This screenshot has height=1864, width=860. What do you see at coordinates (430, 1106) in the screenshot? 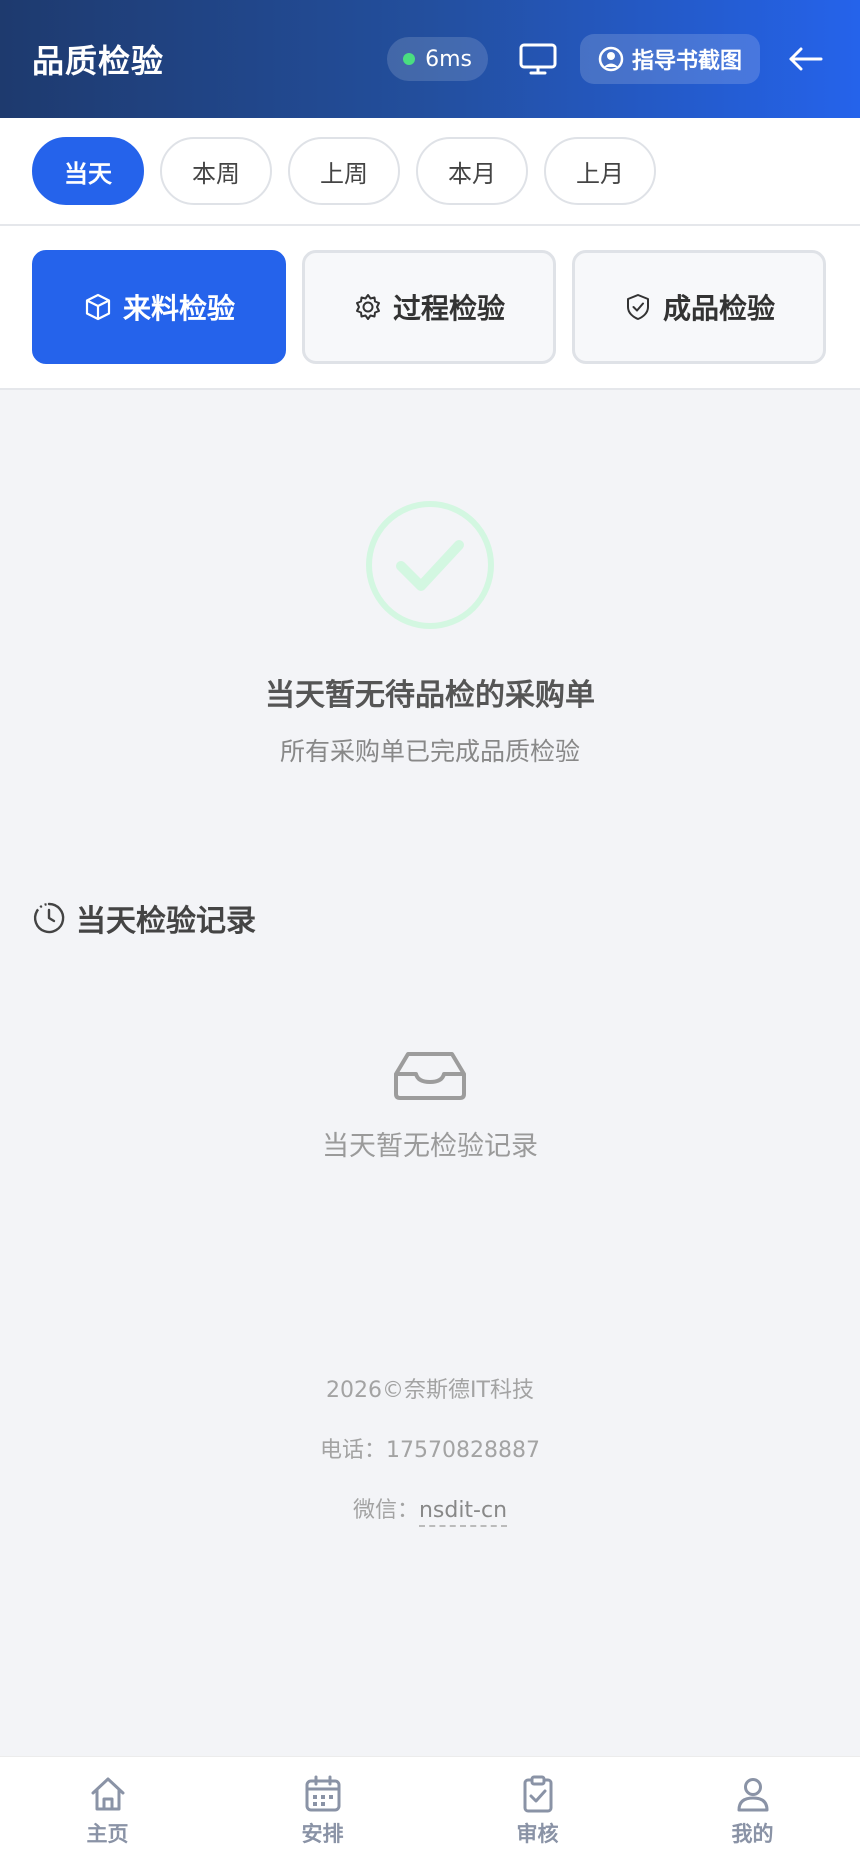
I see `records-empty-state: 当天暂无检验记录` at bounding box center [430, 1106].